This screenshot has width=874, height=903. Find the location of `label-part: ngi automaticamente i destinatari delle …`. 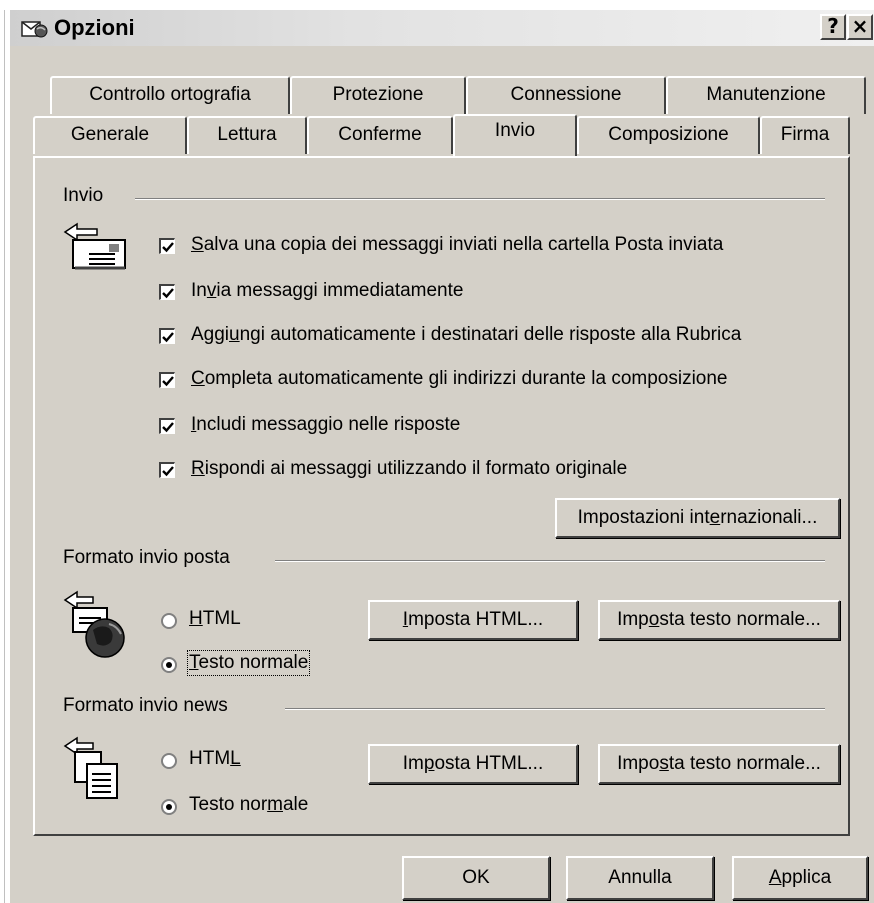

label-part: ngi automaticamente i destinatari delle … is located at coordinates (490, 334).